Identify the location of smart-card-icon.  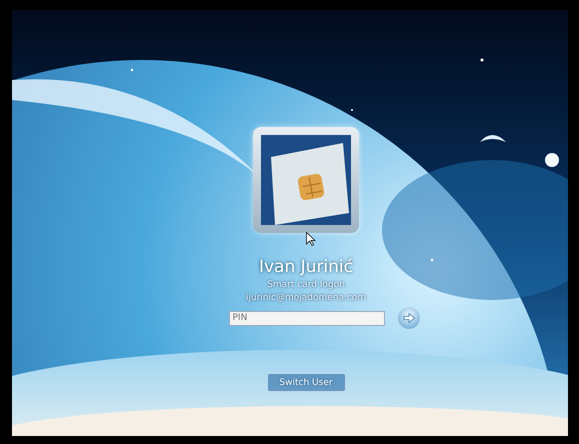
(306, 180).